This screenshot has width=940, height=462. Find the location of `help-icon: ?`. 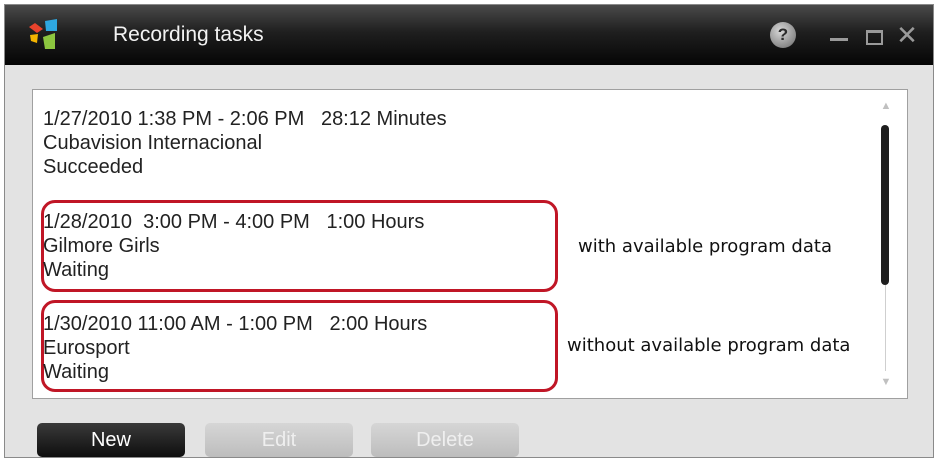

help-icon: ? is located at coordinates (783, 35).